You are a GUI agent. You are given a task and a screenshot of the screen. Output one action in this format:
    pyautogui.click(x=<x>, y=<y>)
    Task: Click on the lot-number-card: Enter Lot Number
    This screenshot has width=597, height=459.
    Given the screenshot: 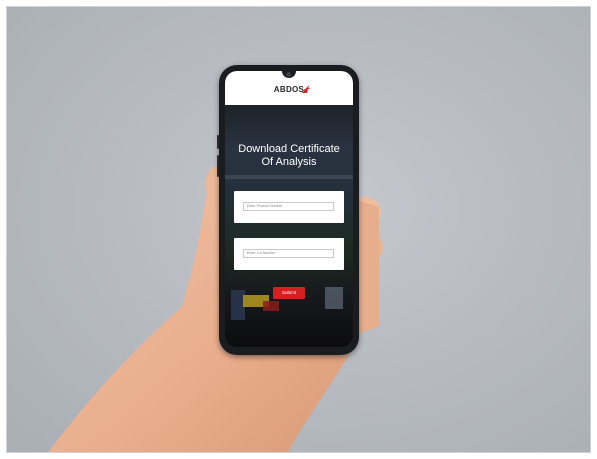 What is the action you would take?
    pyautogui.click(x=289, y=254)
    